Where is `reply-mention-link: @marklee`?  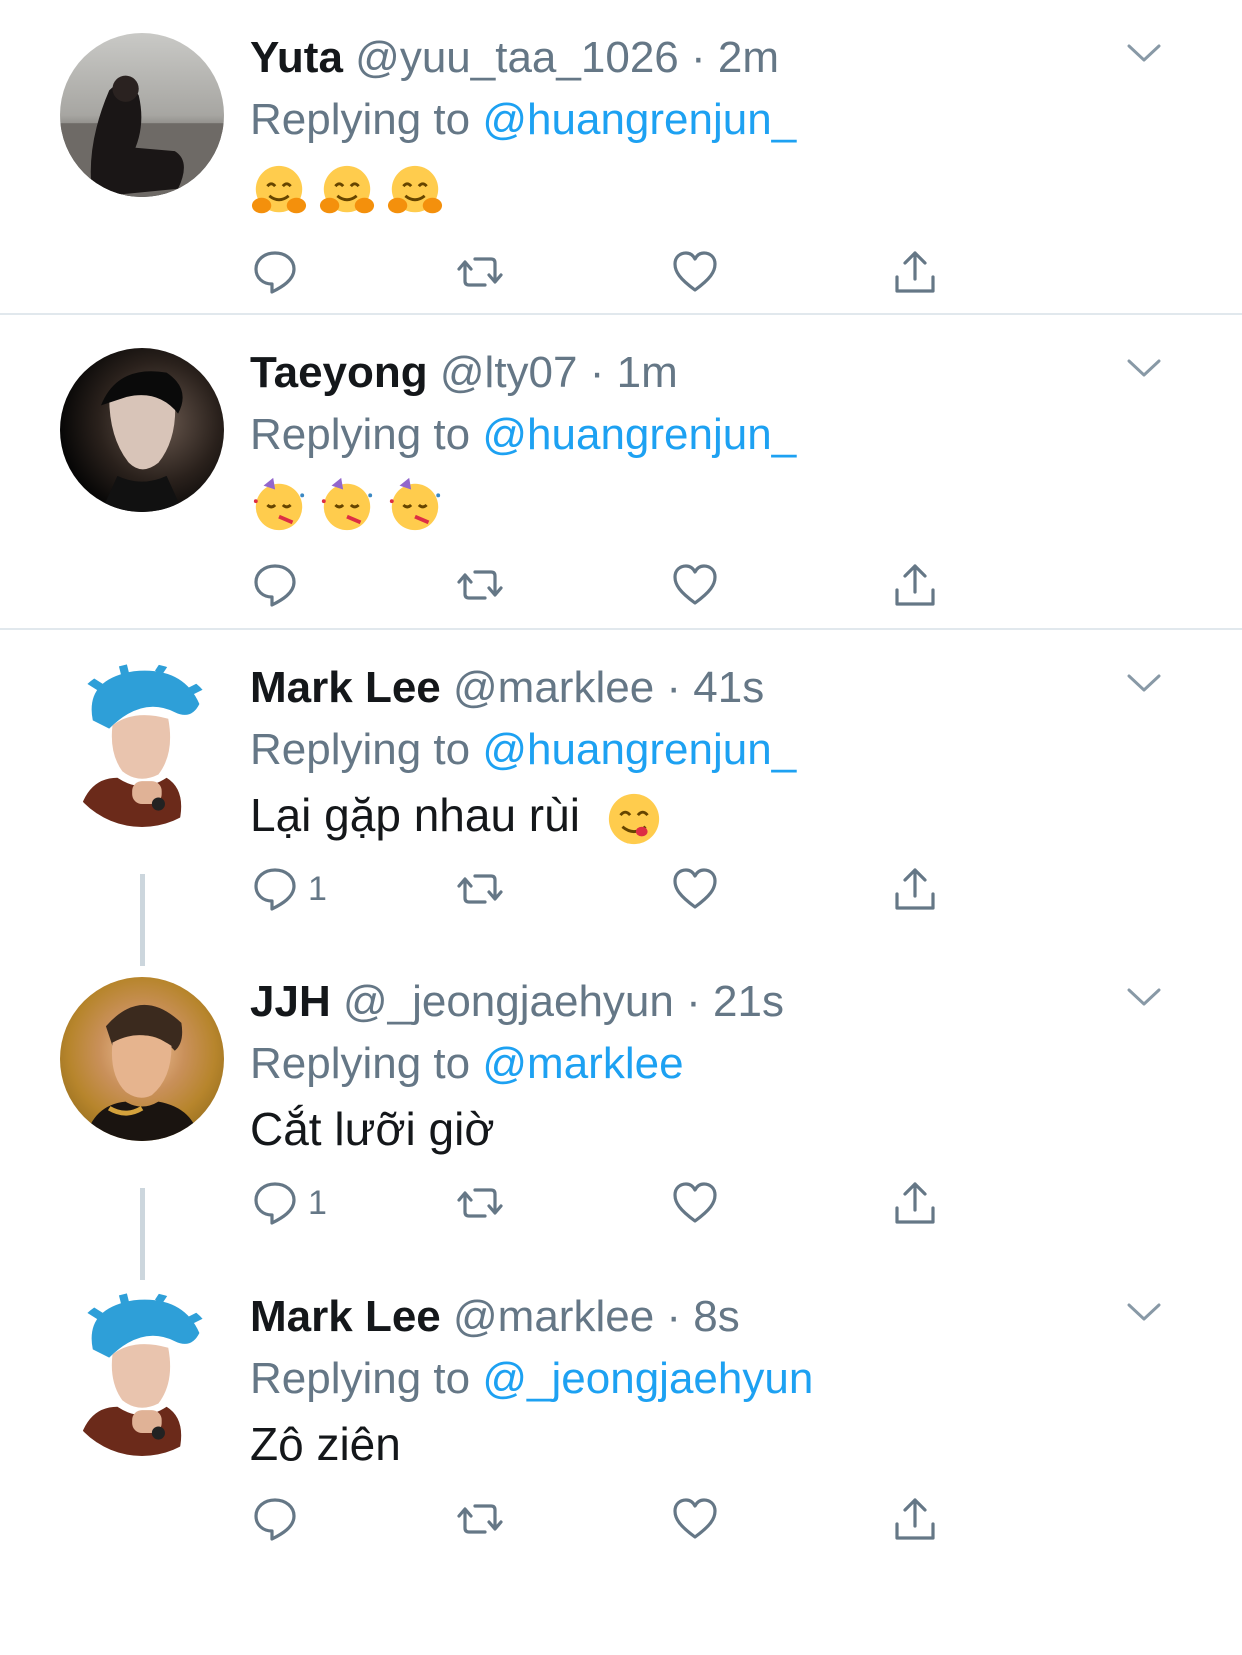
reply-mention-link: @marklee is located at coordinates (582, 1063).